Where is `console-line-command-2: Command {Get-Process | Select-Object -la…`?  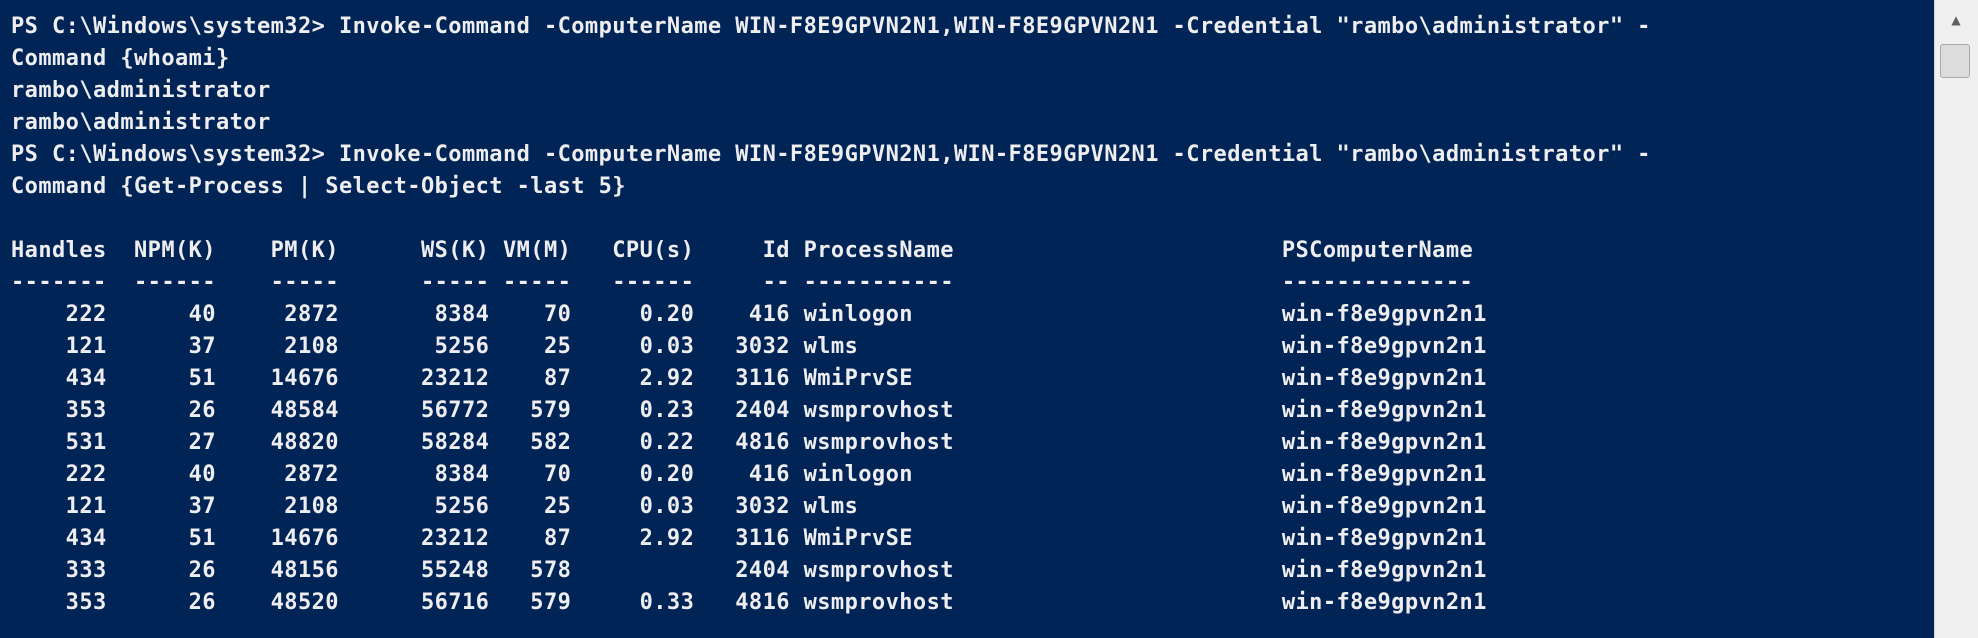
console-line-command-2: Command {Get-Process | Select-Object -la… is located at coordinates (318, 186).